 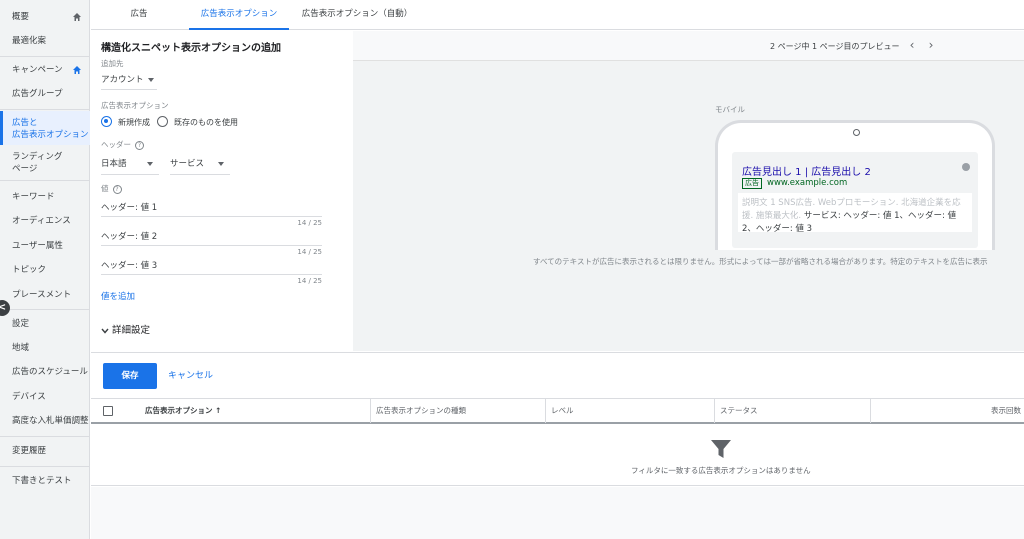 I want to click on table-empty-state: フィルタに一致する広告表示オプションはありません, so click(x=557, y=455).